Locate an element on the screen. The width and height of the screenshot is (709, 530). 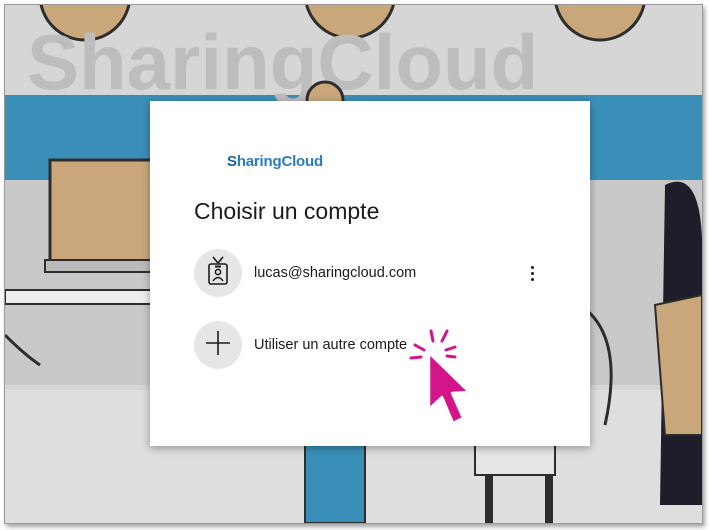
add-account-circle is located at coordinates (218, 345).